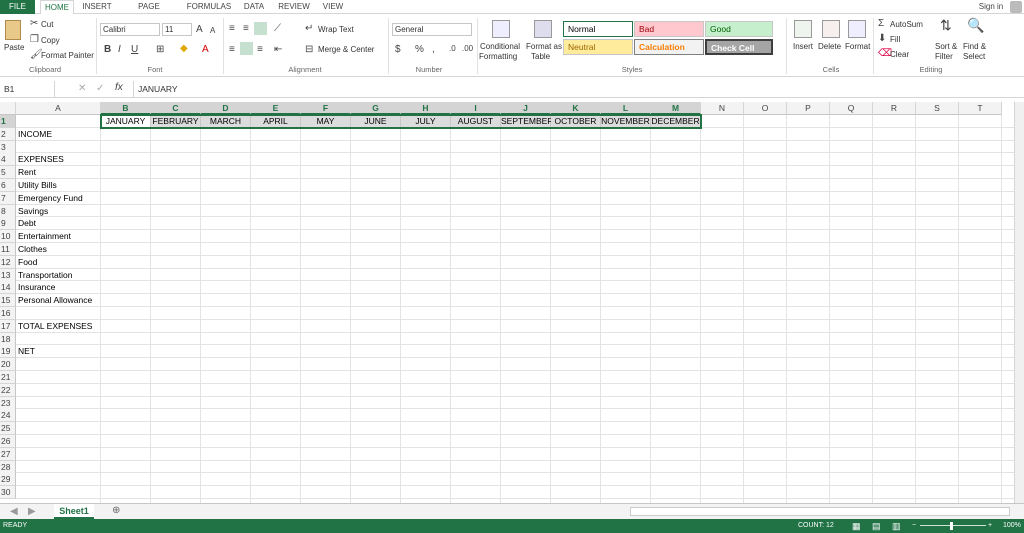 Image resolution: width=1024 pixels, height=533 pixels. What do you see at coordinates (1016, 7) in the screenshot?
I see `user-avatar-icon` at bounding box center [1016, 7].